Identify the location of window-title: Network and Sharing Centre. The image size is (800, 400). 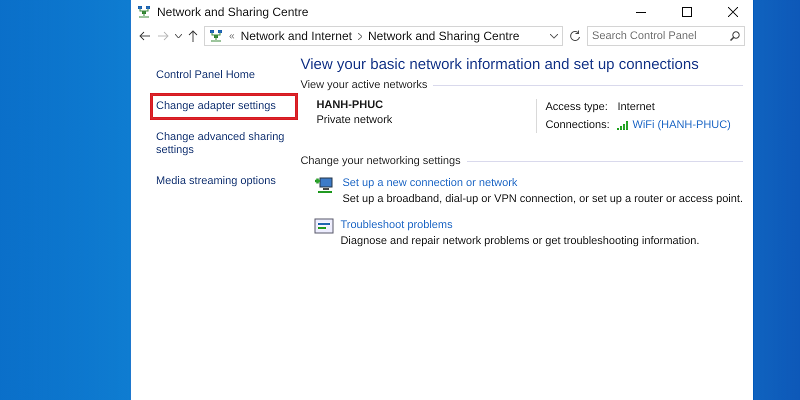
(233, 12).